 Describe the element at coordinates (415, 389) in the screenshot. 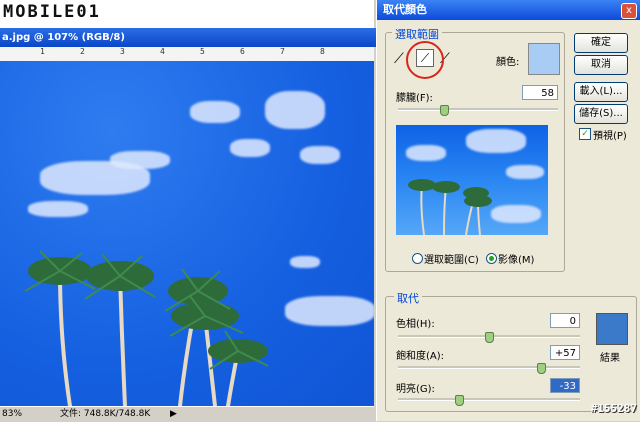

I see `lightness-label: 明亮(G):` at that location.